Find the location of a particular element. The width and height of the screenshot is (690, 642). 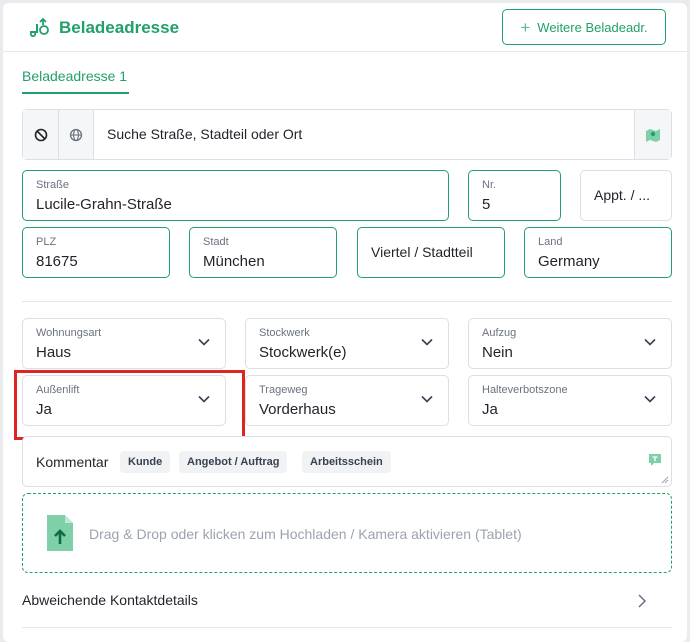

aufzug-value: Nein is located at coordinates (497, 352).